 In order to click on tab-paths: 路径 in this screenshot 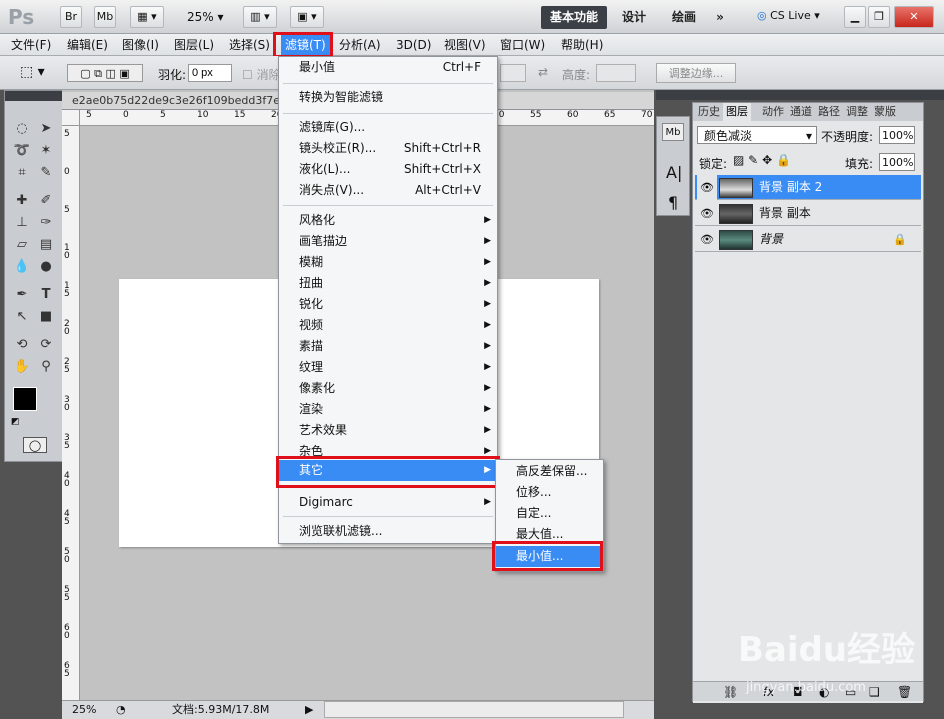, I will do `click(829, 112)`.